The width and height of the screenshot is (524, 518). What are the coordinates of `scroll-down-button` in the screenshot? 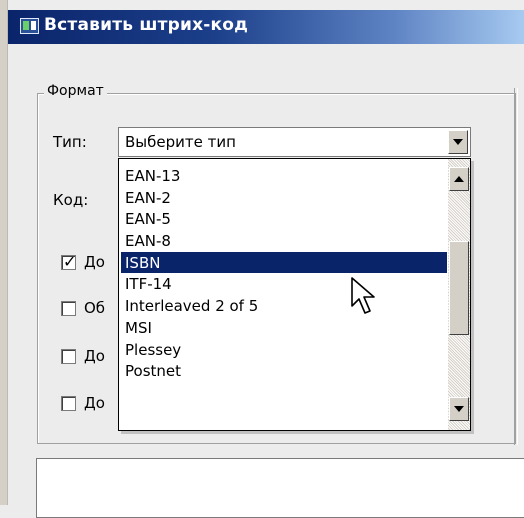 It's located at (459, 409).